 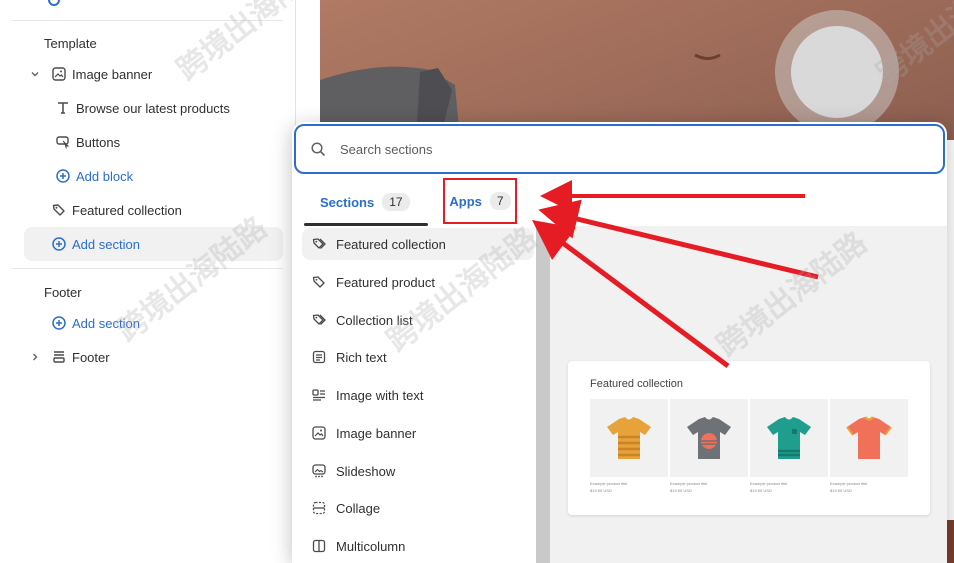 I want to click on preview-title: Featured collection, so click(x=636, y=384).